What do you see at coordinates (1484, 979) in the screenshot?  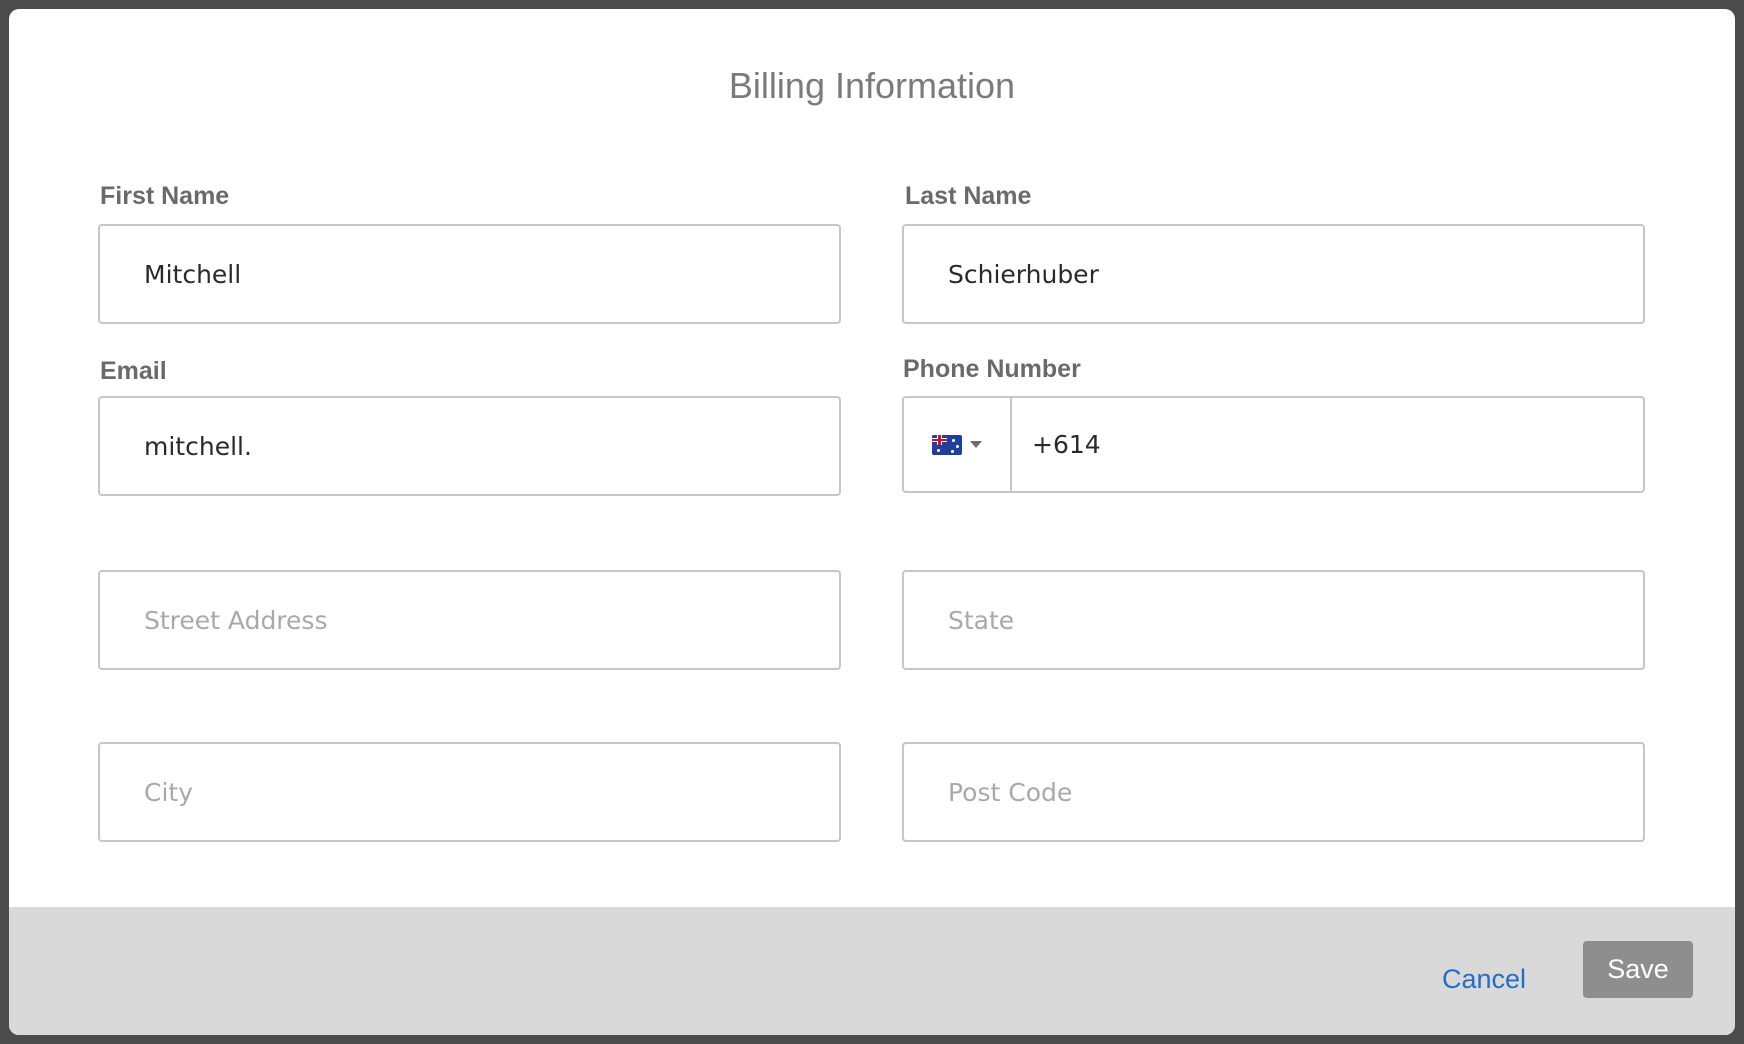 I see `cancel-button: Cancel` at bounding box center [1484, 979].